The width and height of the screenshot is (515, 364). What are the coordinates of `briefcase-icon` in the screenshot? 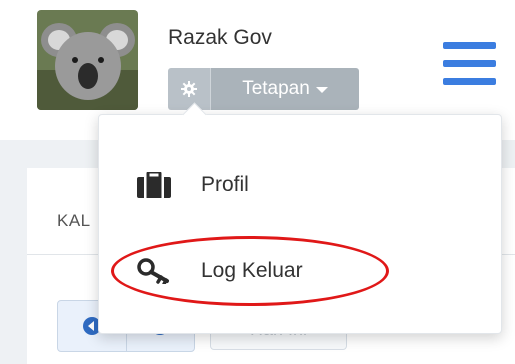 It's located at (154, 185).